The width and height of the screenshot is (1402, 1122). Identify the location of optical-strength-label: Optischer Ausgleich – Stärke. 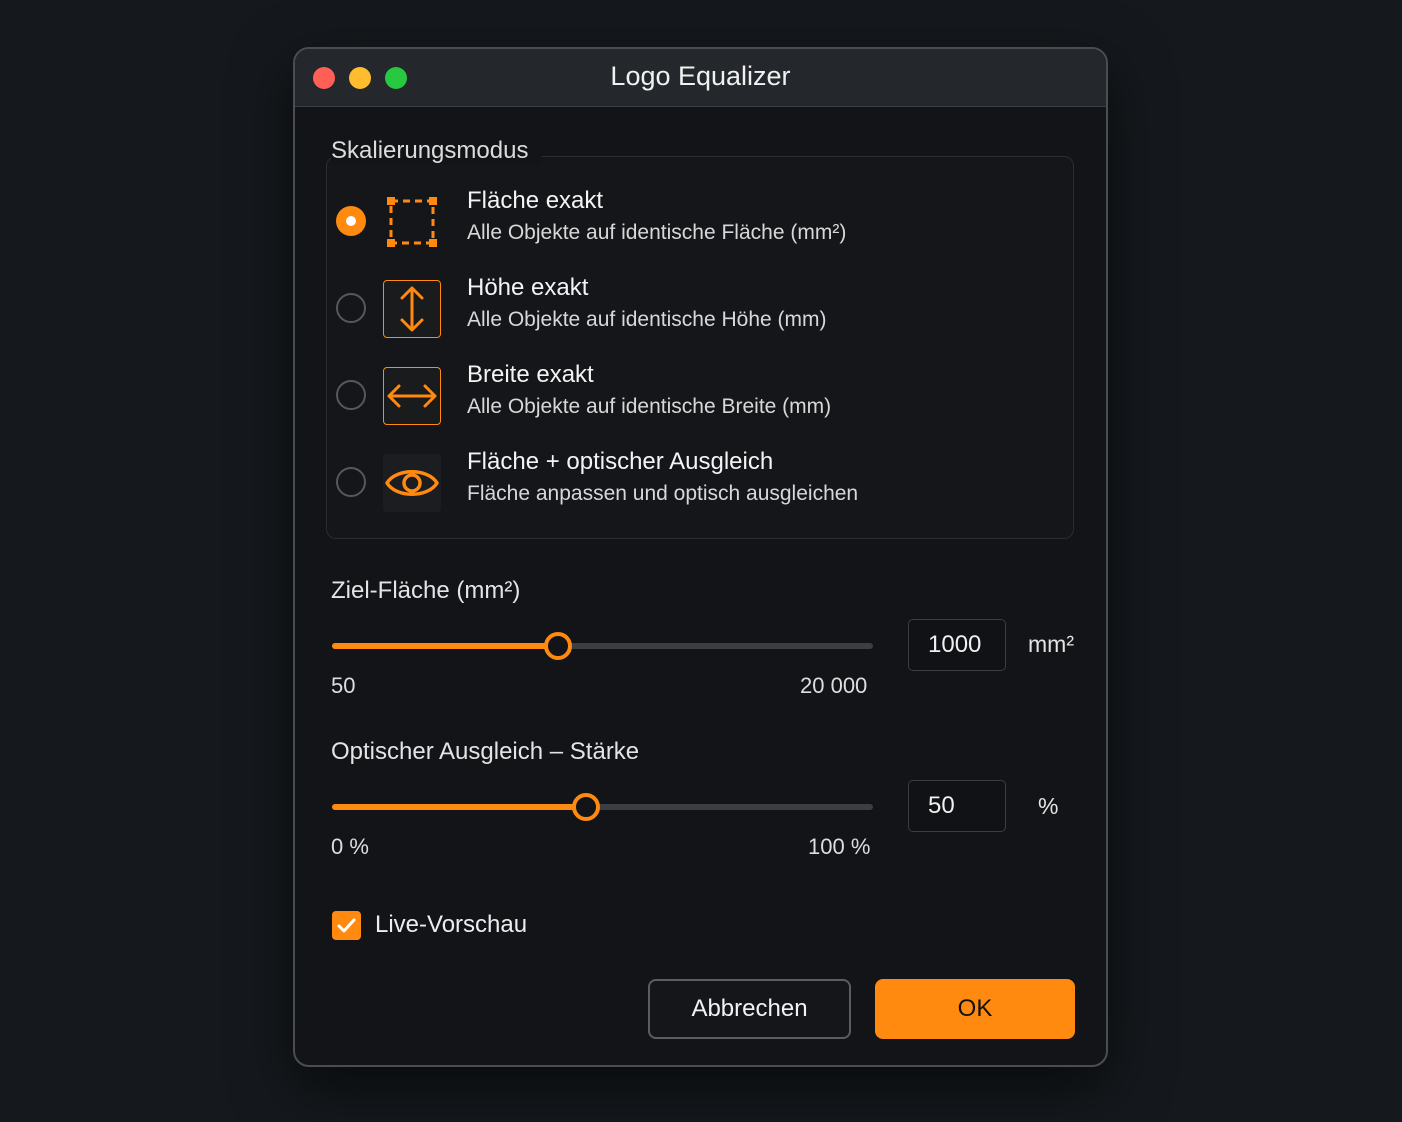
(485, 751).